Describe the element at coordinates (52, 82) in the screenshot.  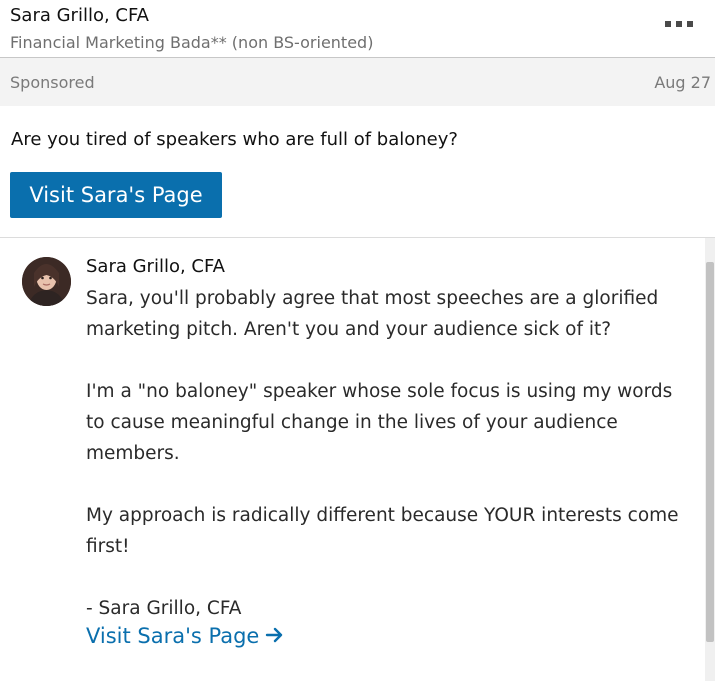
I see `sponsored-label: Sponsored` at that location.